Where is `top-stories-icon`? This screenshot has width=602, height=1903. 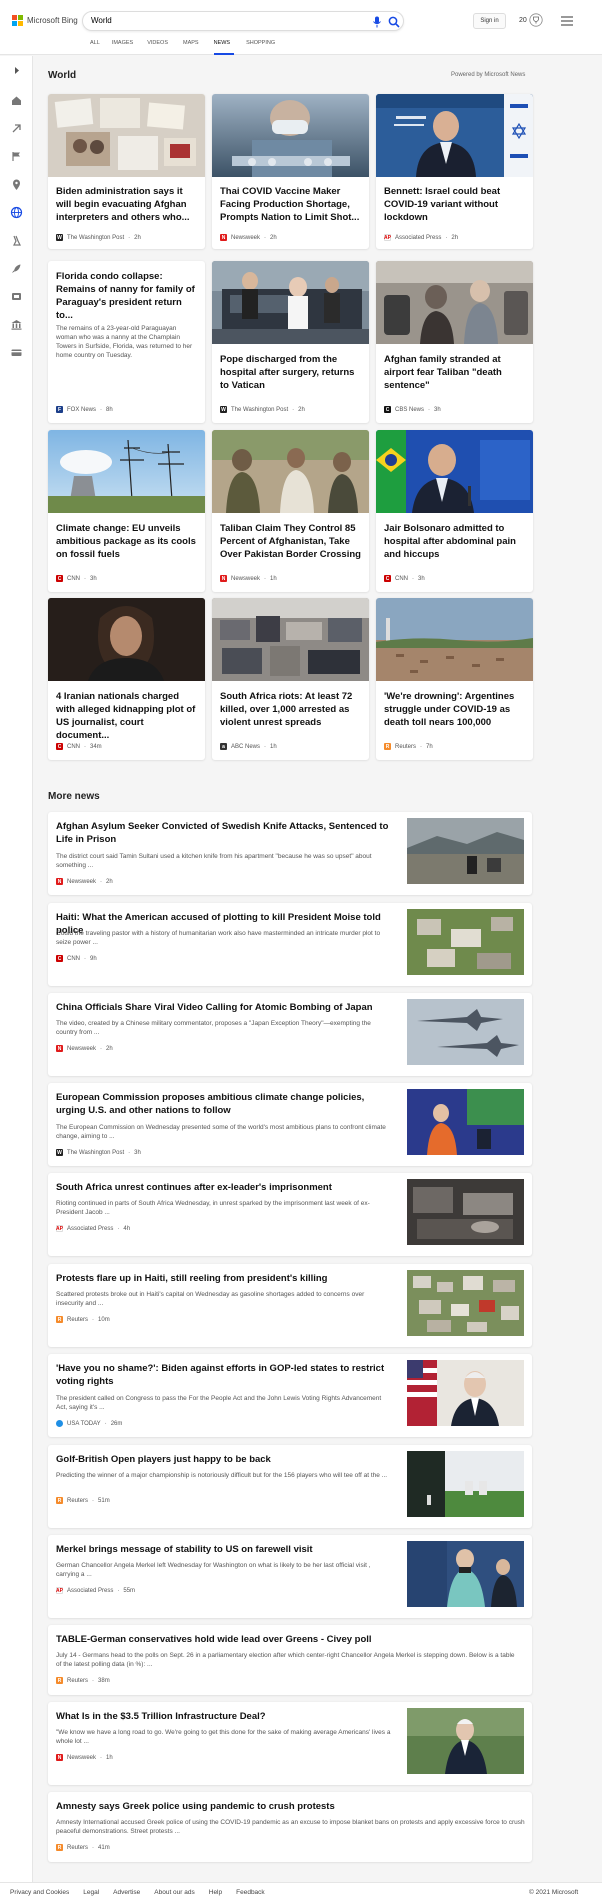 top-stories-icon is located at coordinates (16, 128).